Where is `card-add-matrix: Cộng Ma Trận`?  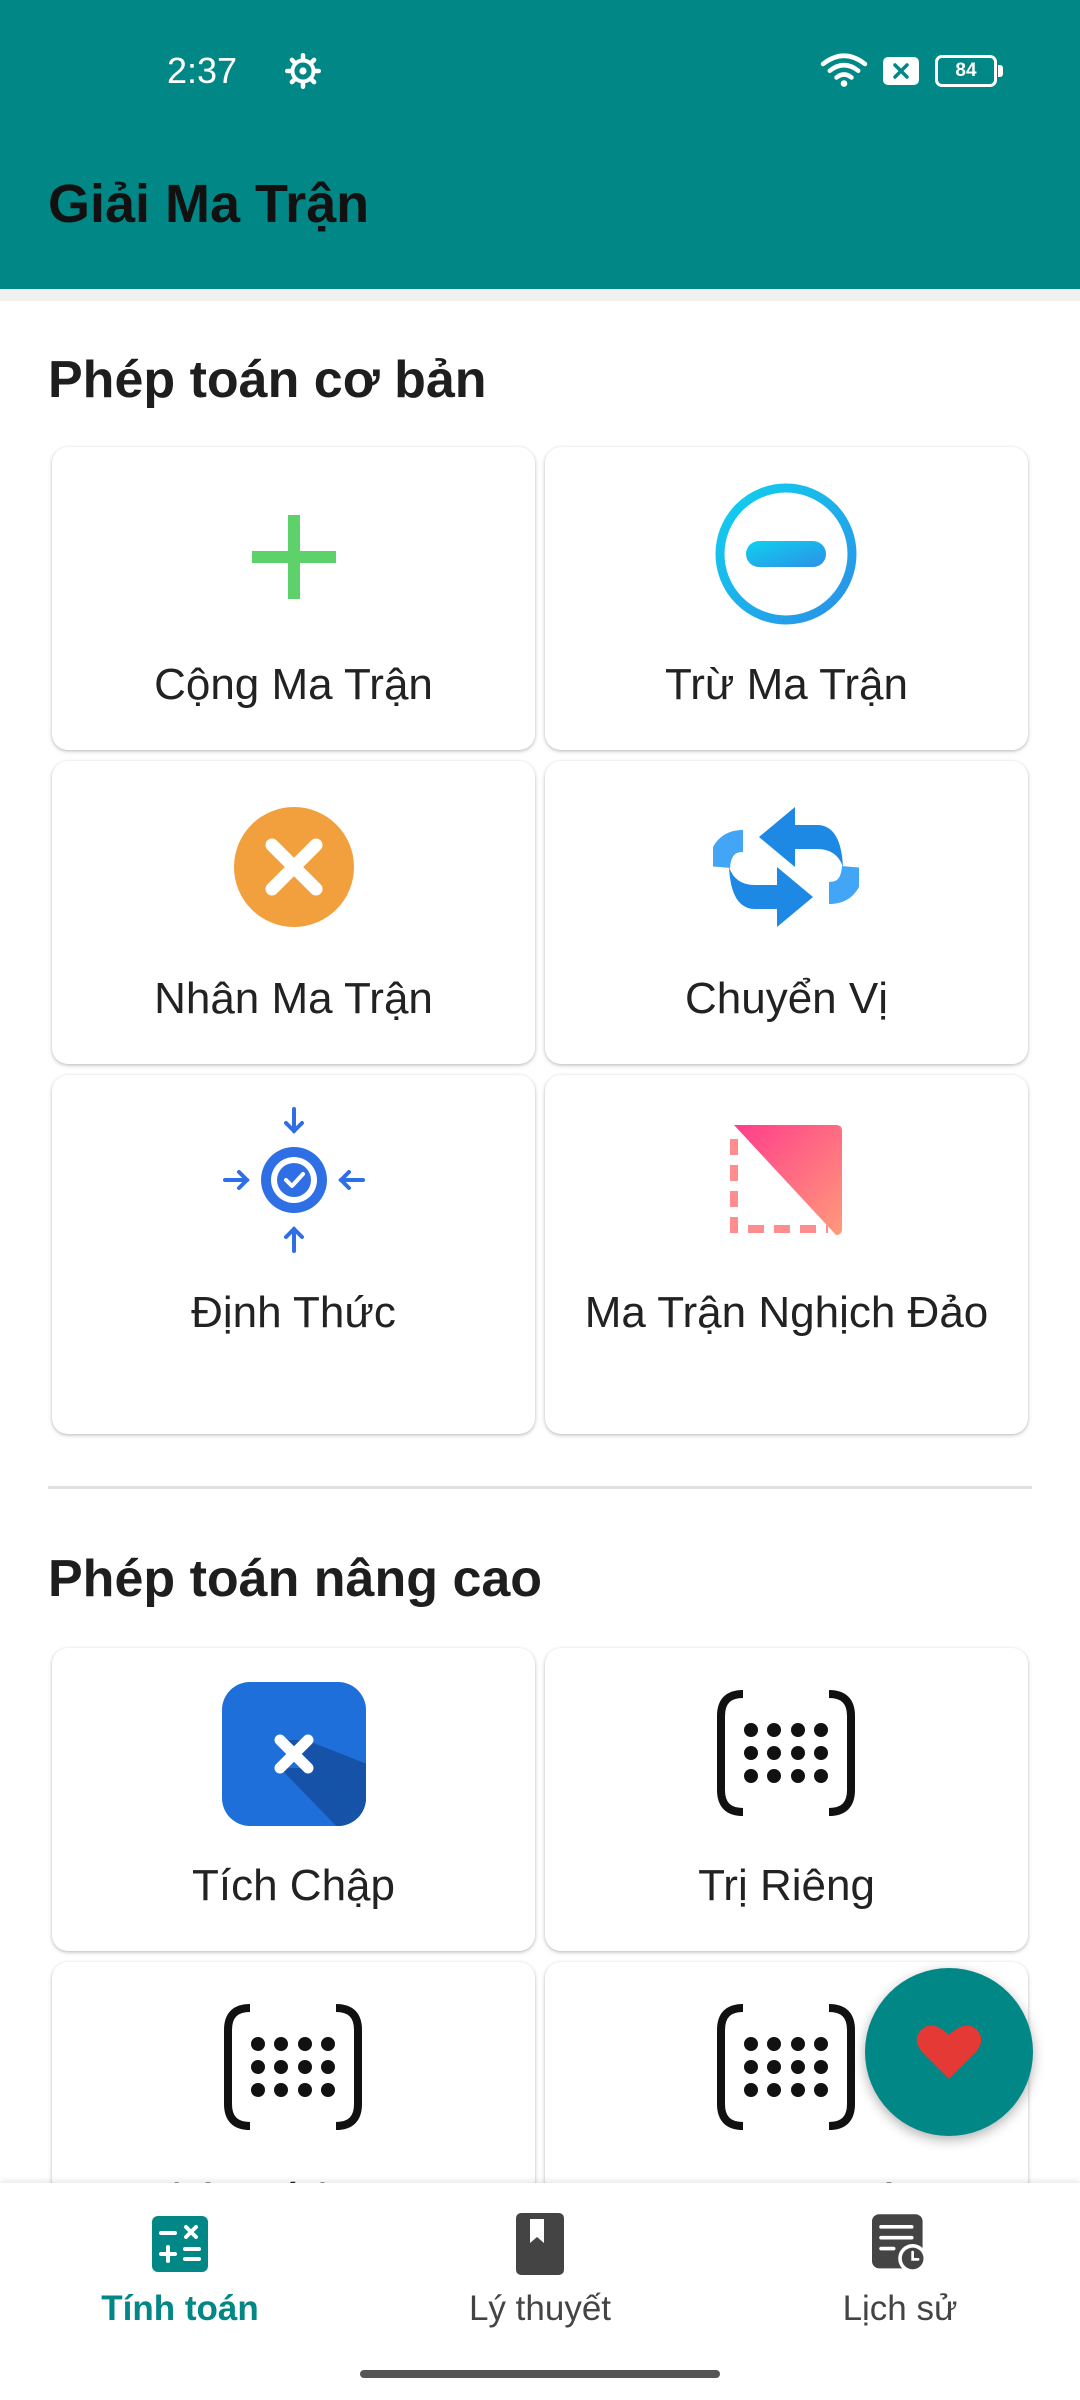 card-add-matrix: Cộng Ma Trận is located at coordinates (293, 598).